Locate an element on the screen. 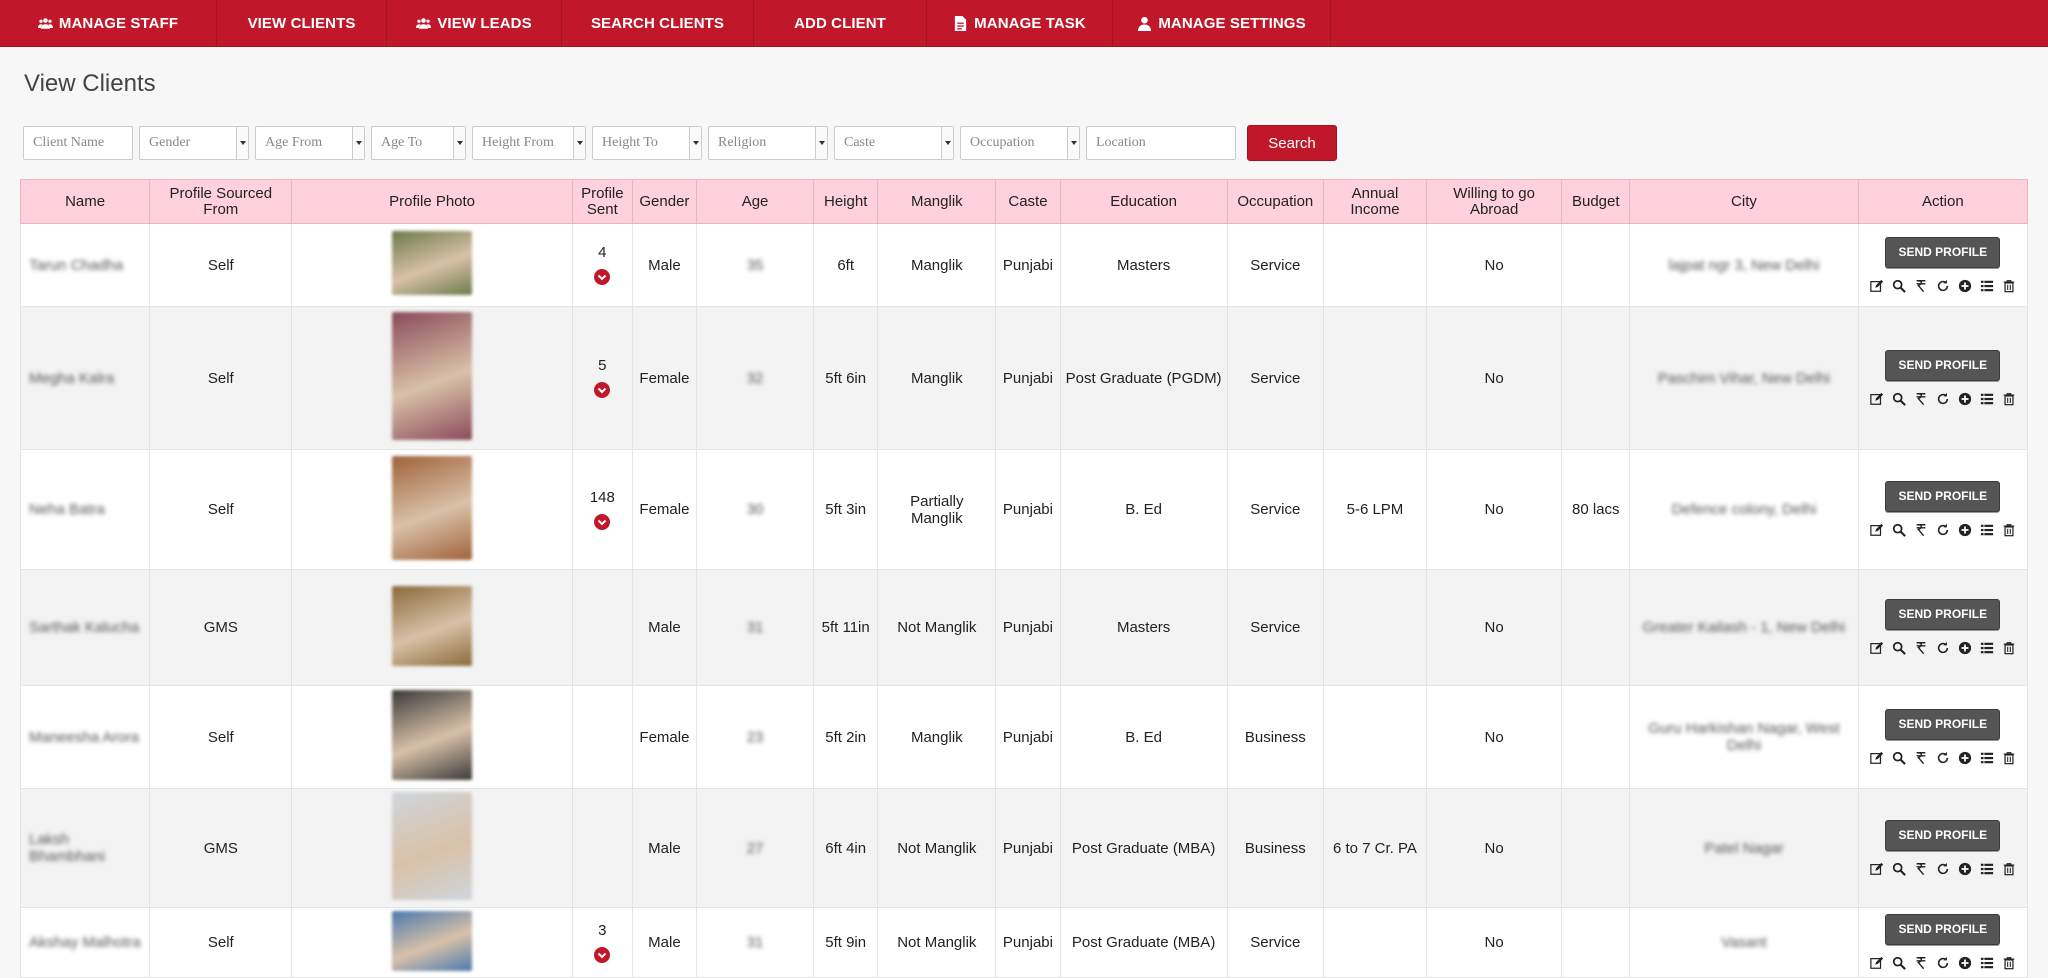 This screenshot has height=978, width=2048. cell-caste: Punjabi is located at coordinates (1028, 265).